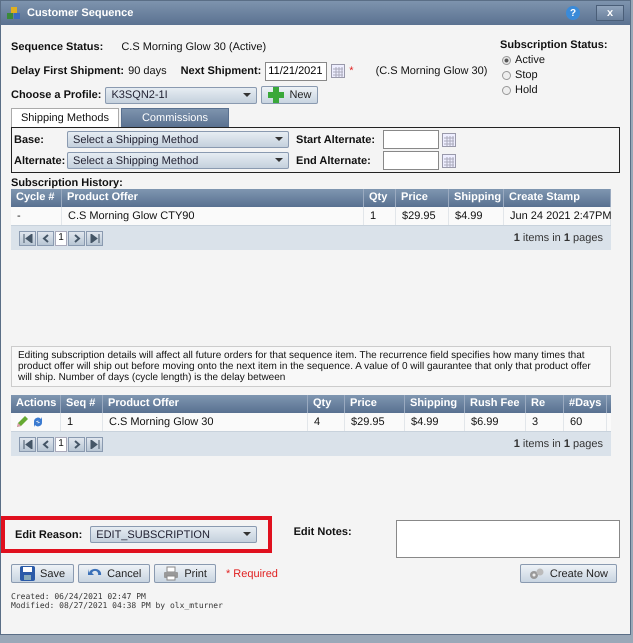 Image resolution: width=633 pixels, height=643 pixels. Describe the element at coordinates (557, 216) in the screenshot. I see `table-cell: Jun 24 2021 2:47PM` at that location.